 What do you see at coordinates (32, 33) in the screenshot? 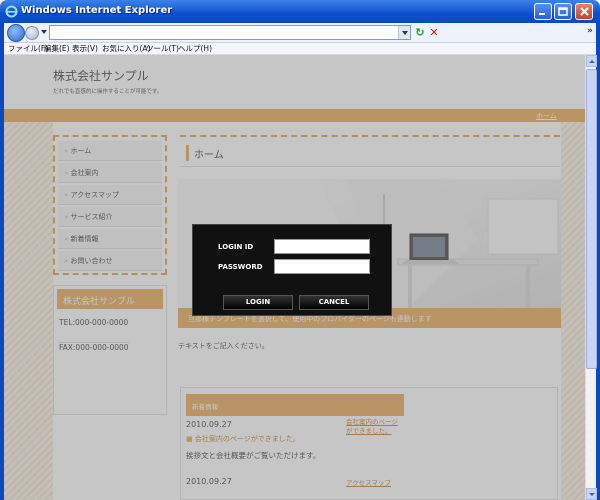
I see `forward-button` at bounding box center [32, 33].